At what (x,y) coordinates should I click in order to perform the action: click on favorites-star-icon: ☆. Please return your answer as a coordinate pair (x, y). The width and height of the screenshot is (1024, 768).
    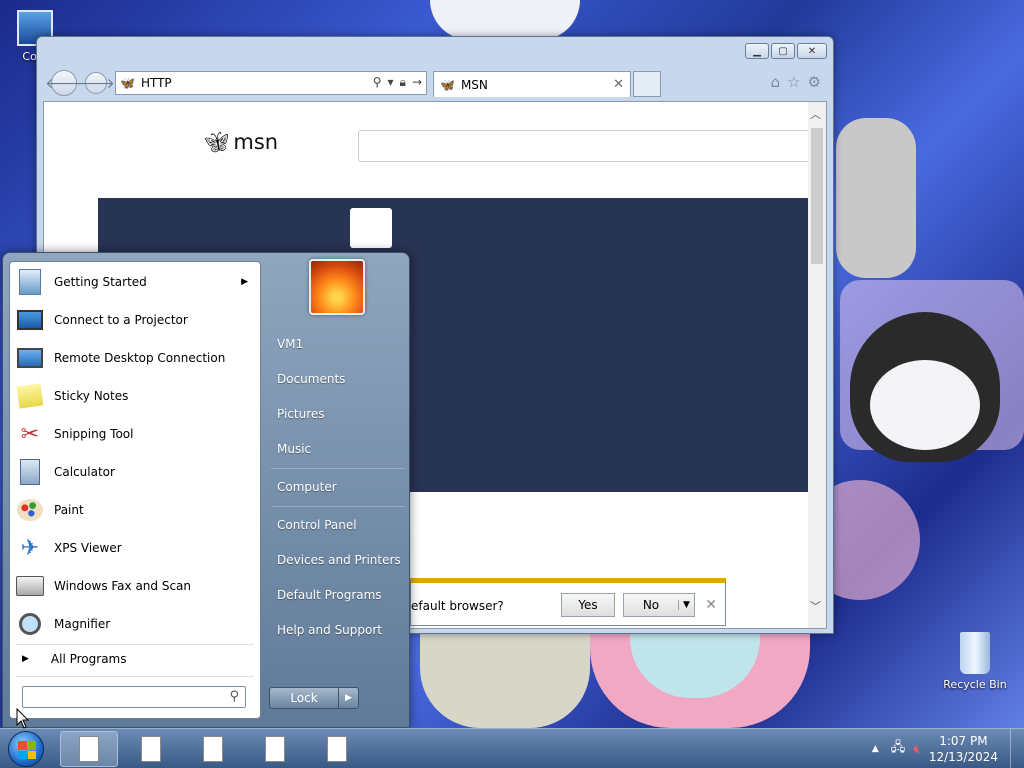
    Looking at the image, I should click on (793, 82).